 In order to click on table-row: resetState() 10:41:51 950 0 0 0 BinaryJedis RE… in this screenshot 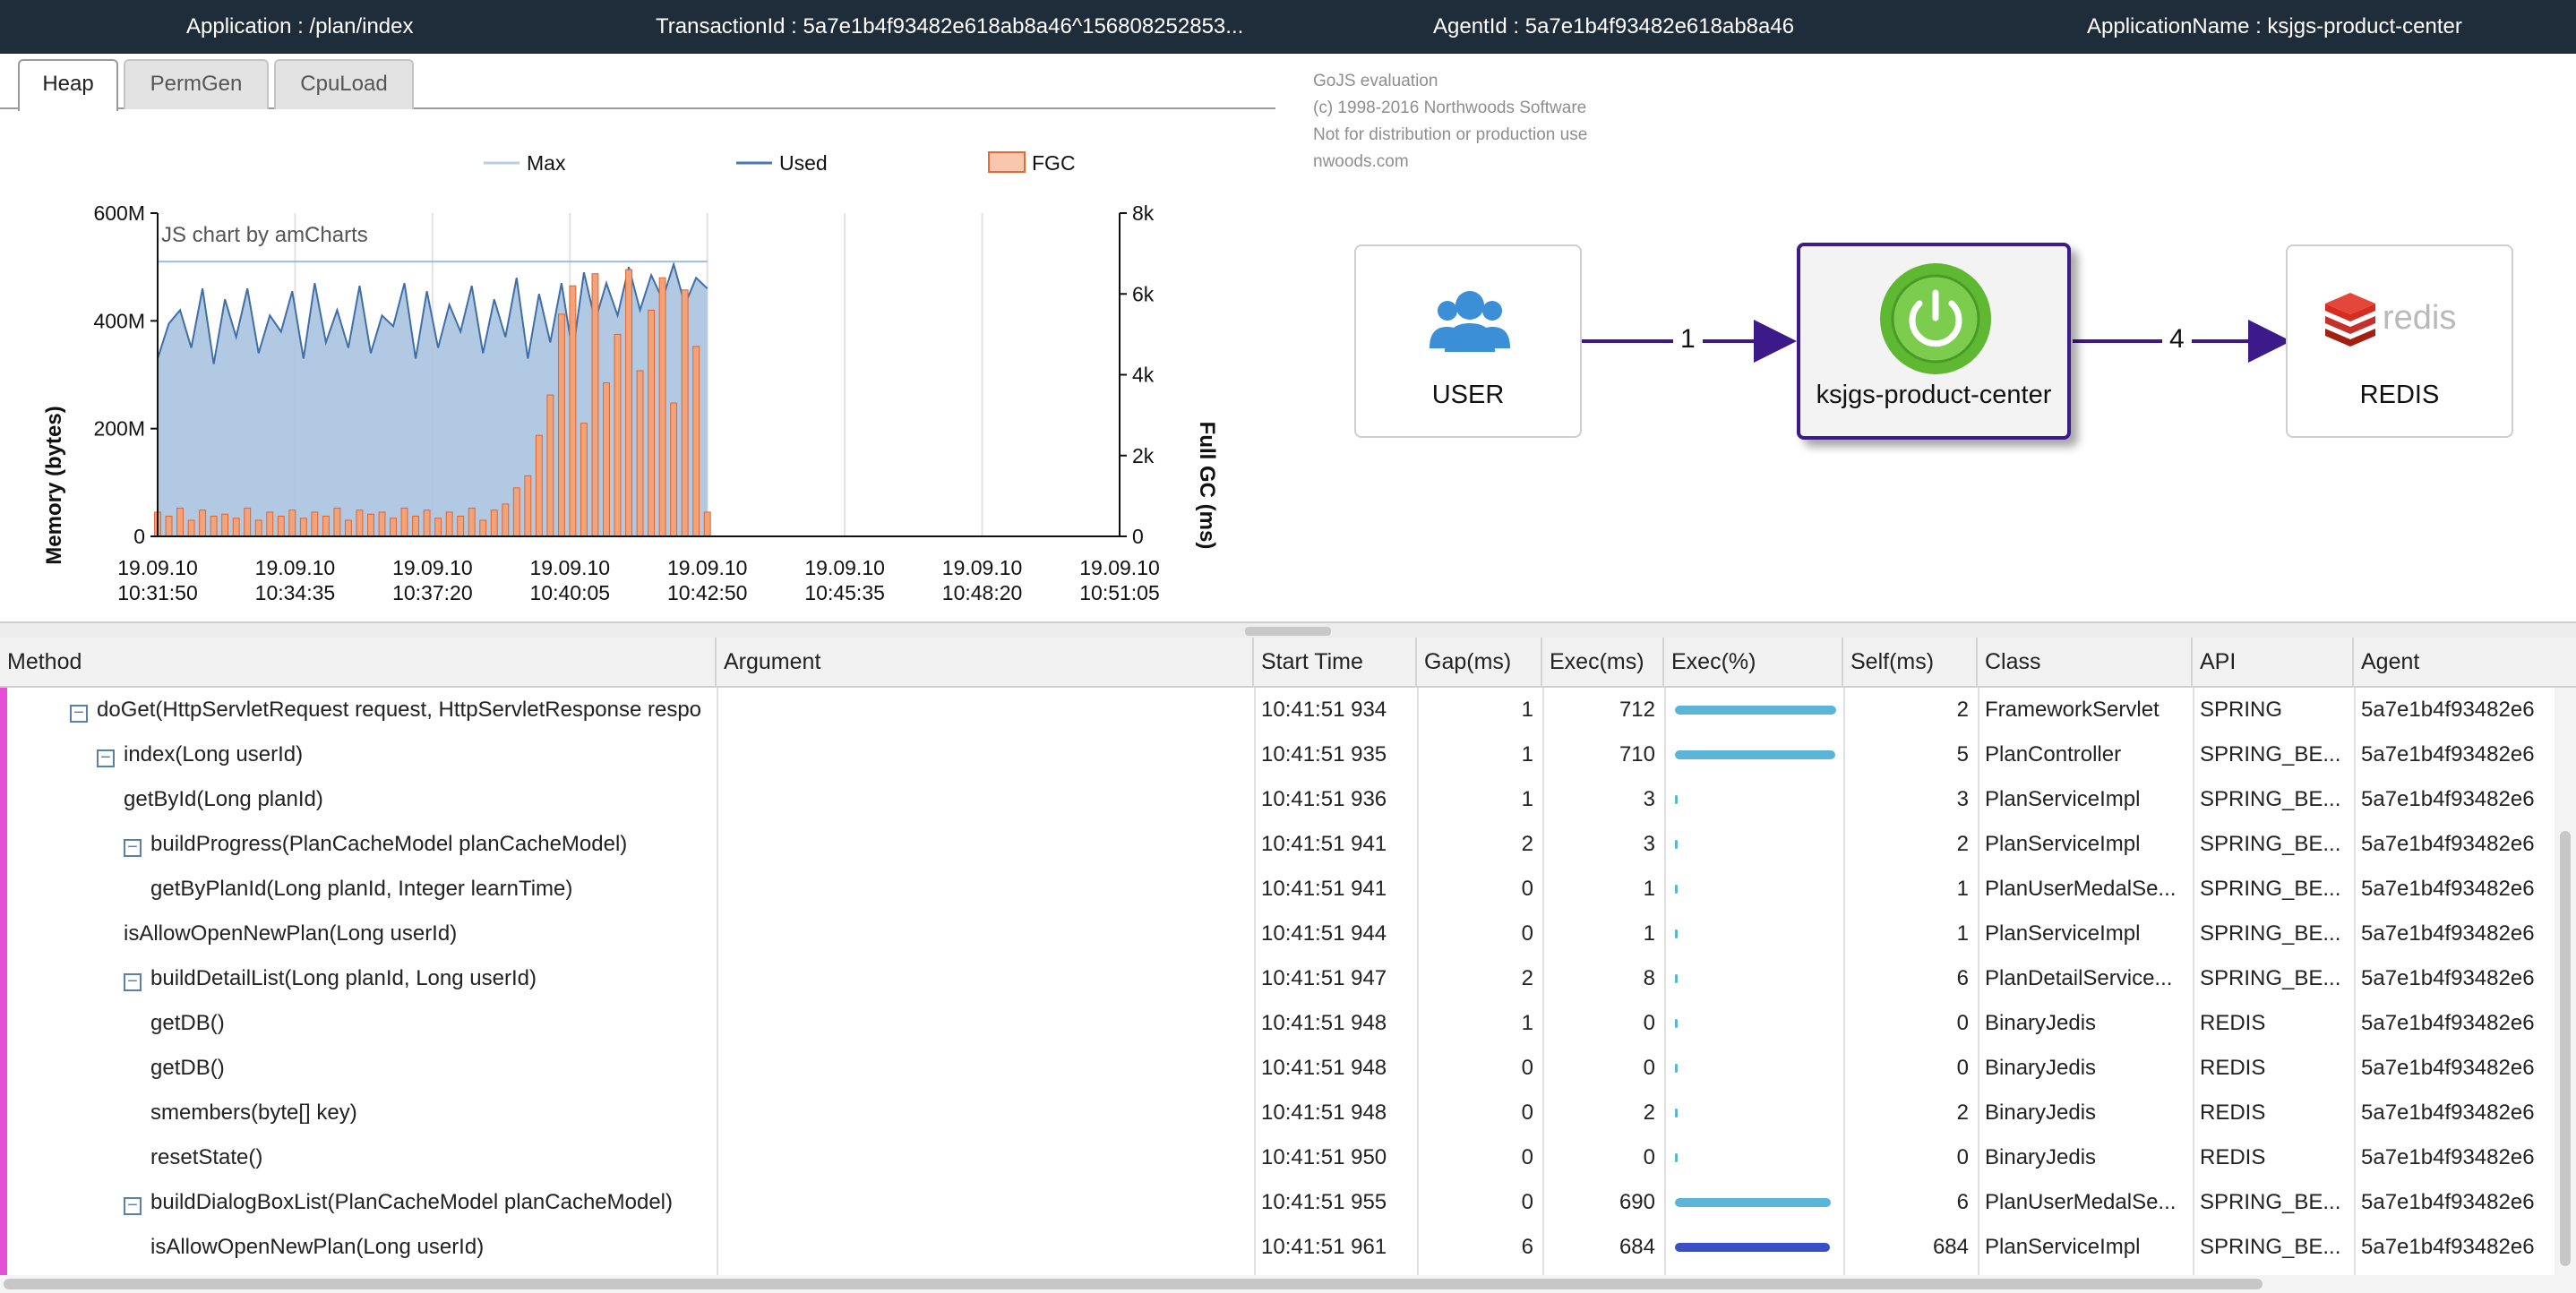, I will do `click(1277, 1158)`.